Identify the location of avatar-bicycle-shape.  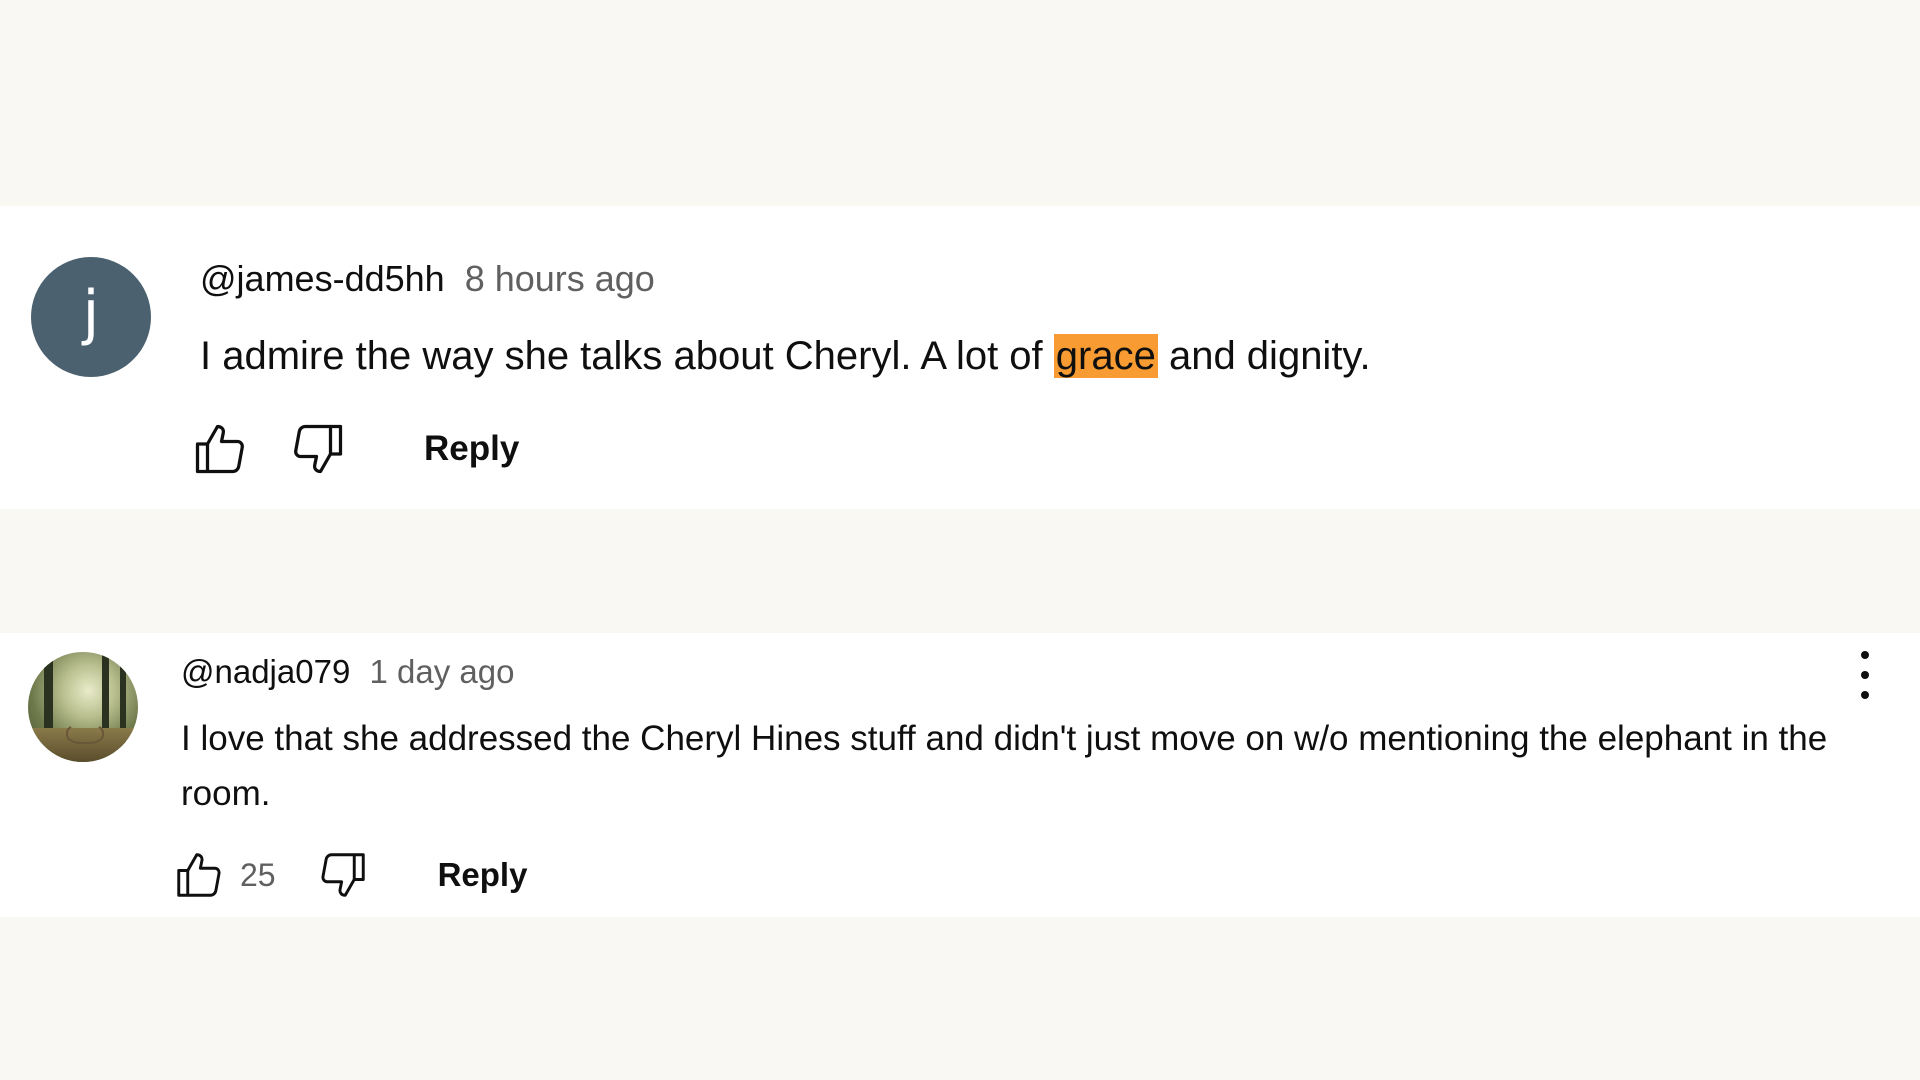
(85, 733).